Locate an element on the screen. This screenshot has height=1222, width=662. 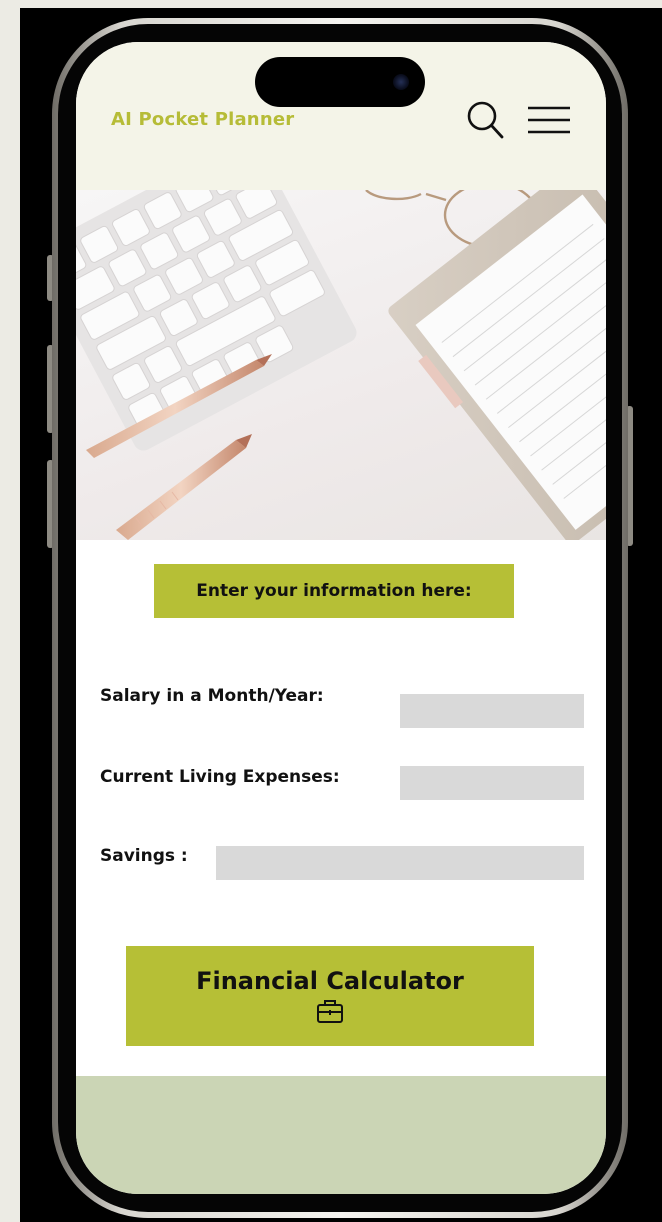
form-heading-banner: Enter your information here: is located at coordinates (334, 591).